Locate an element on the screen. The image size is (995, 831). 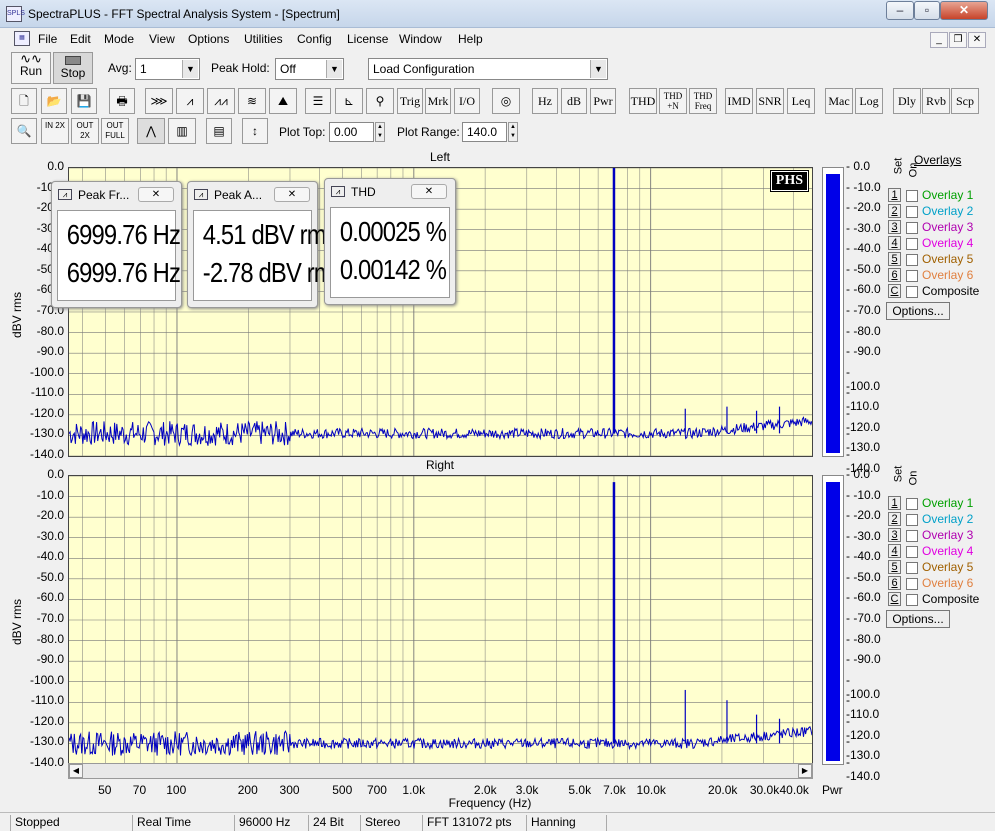
table-icon: ▤ is located at coordinates (219, 131).